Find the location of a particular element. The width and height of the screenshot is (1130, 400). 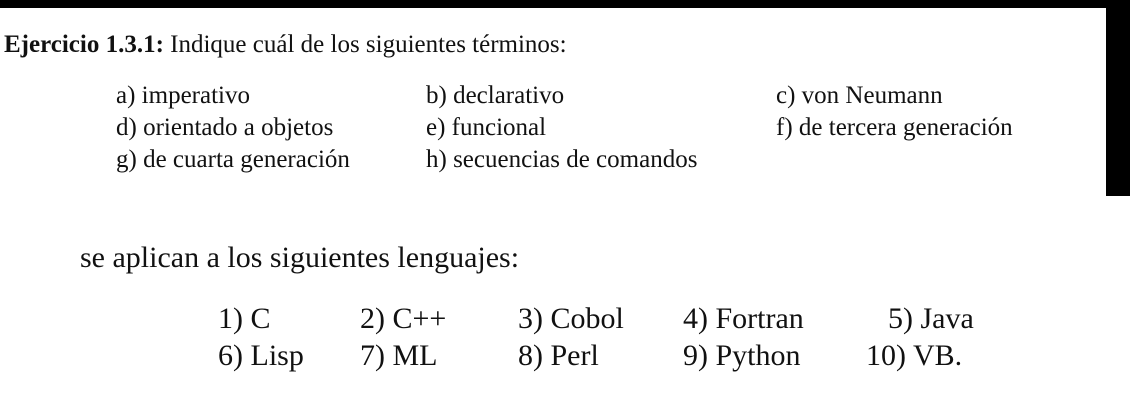

term-g: g) de cuarta generación is located at coordinates (233, 159).